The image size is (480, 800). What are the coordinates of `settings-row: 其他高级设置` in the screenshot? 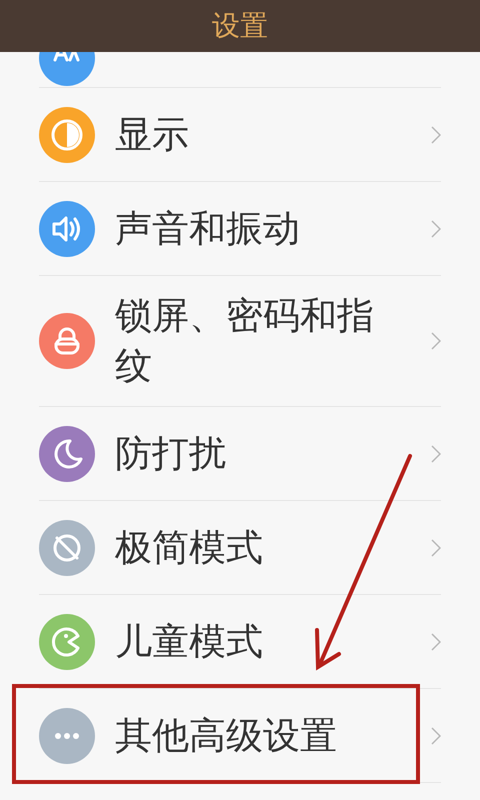 It's located at (240, 736).